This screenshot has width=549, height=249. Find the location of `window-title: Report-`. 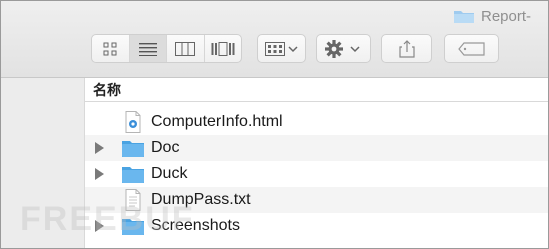

window-title: Report- is located at coordinates (492, 16).